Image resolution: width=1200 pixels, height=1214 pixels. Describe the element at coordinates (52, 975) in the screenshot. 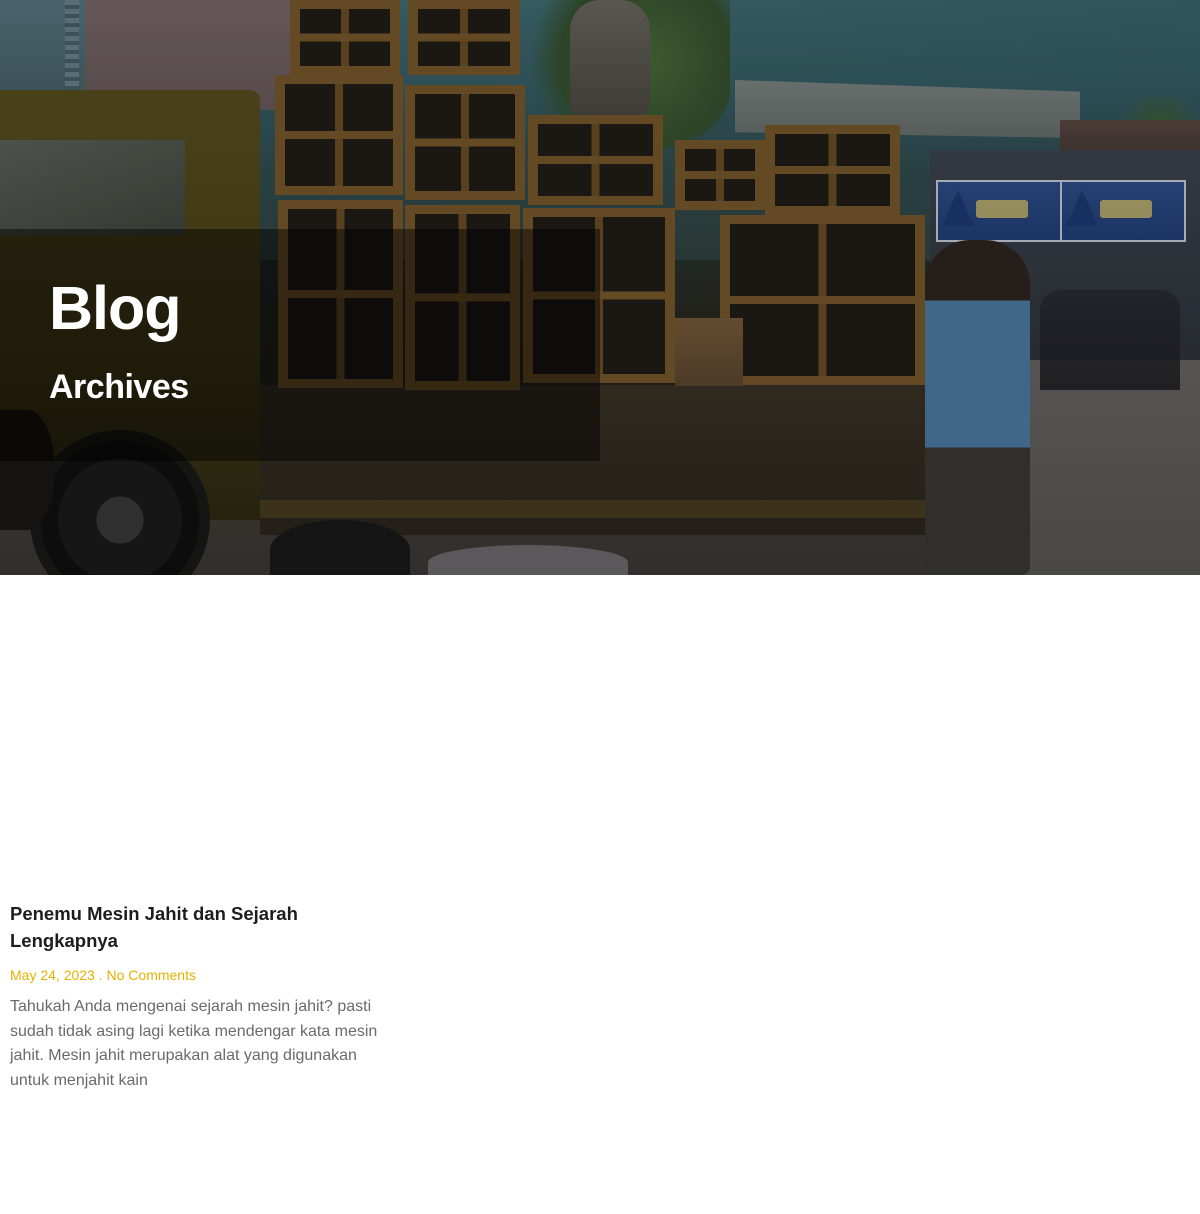

I see `post-date: May 24, 2023` at that location.